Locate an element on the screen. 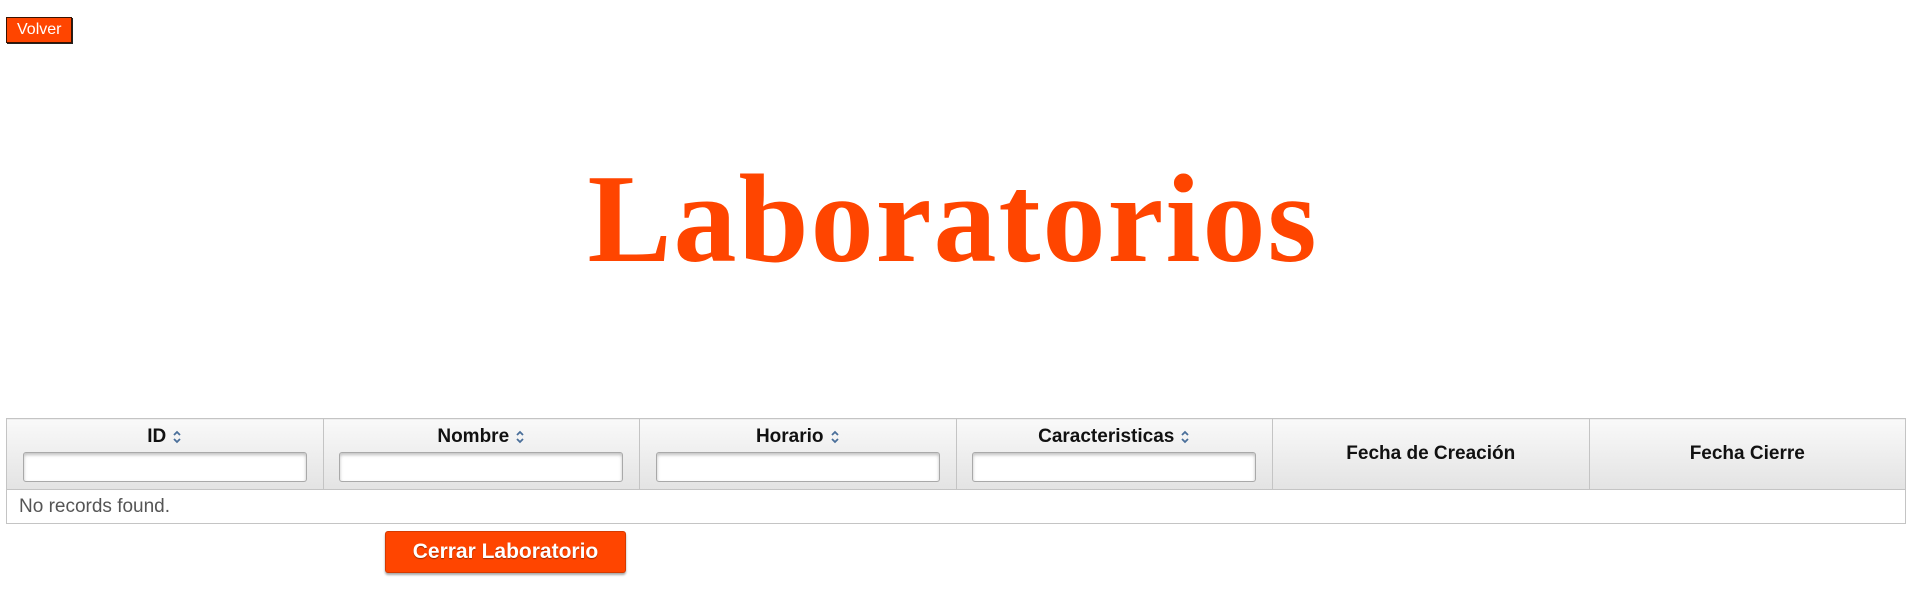 The height and width of the screenshot is (606, 1906). column-header-fecha-creacion: Fecha de Creación is located at coordinates (1431, 454).